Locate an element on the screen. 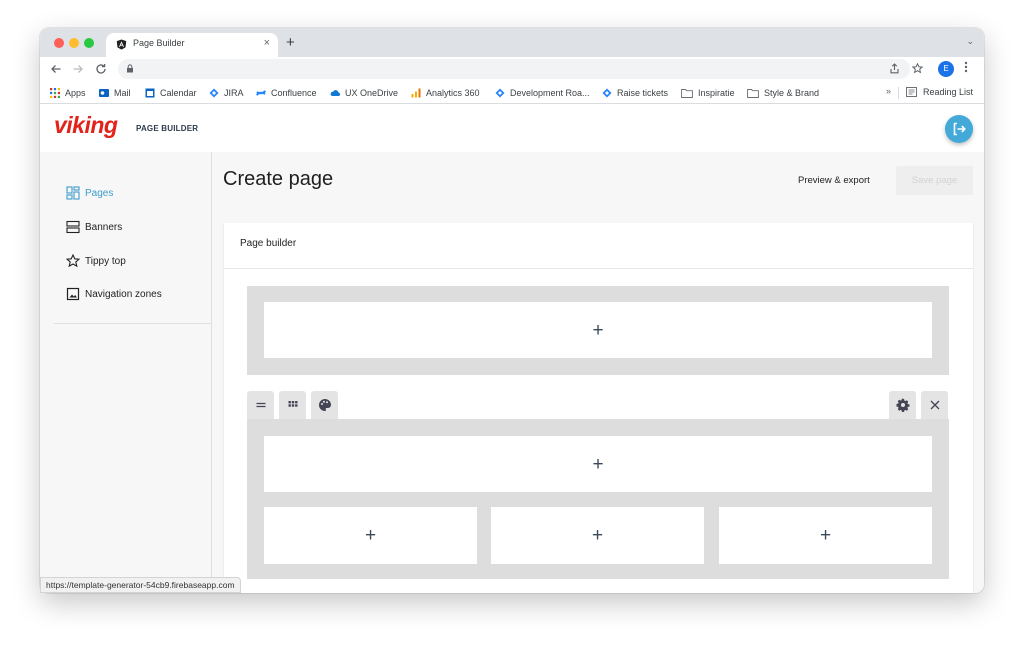 The width and height of the screenshot is (1024, 645). bookmark-label: Style & Brand is located at coordinates (792, 93).